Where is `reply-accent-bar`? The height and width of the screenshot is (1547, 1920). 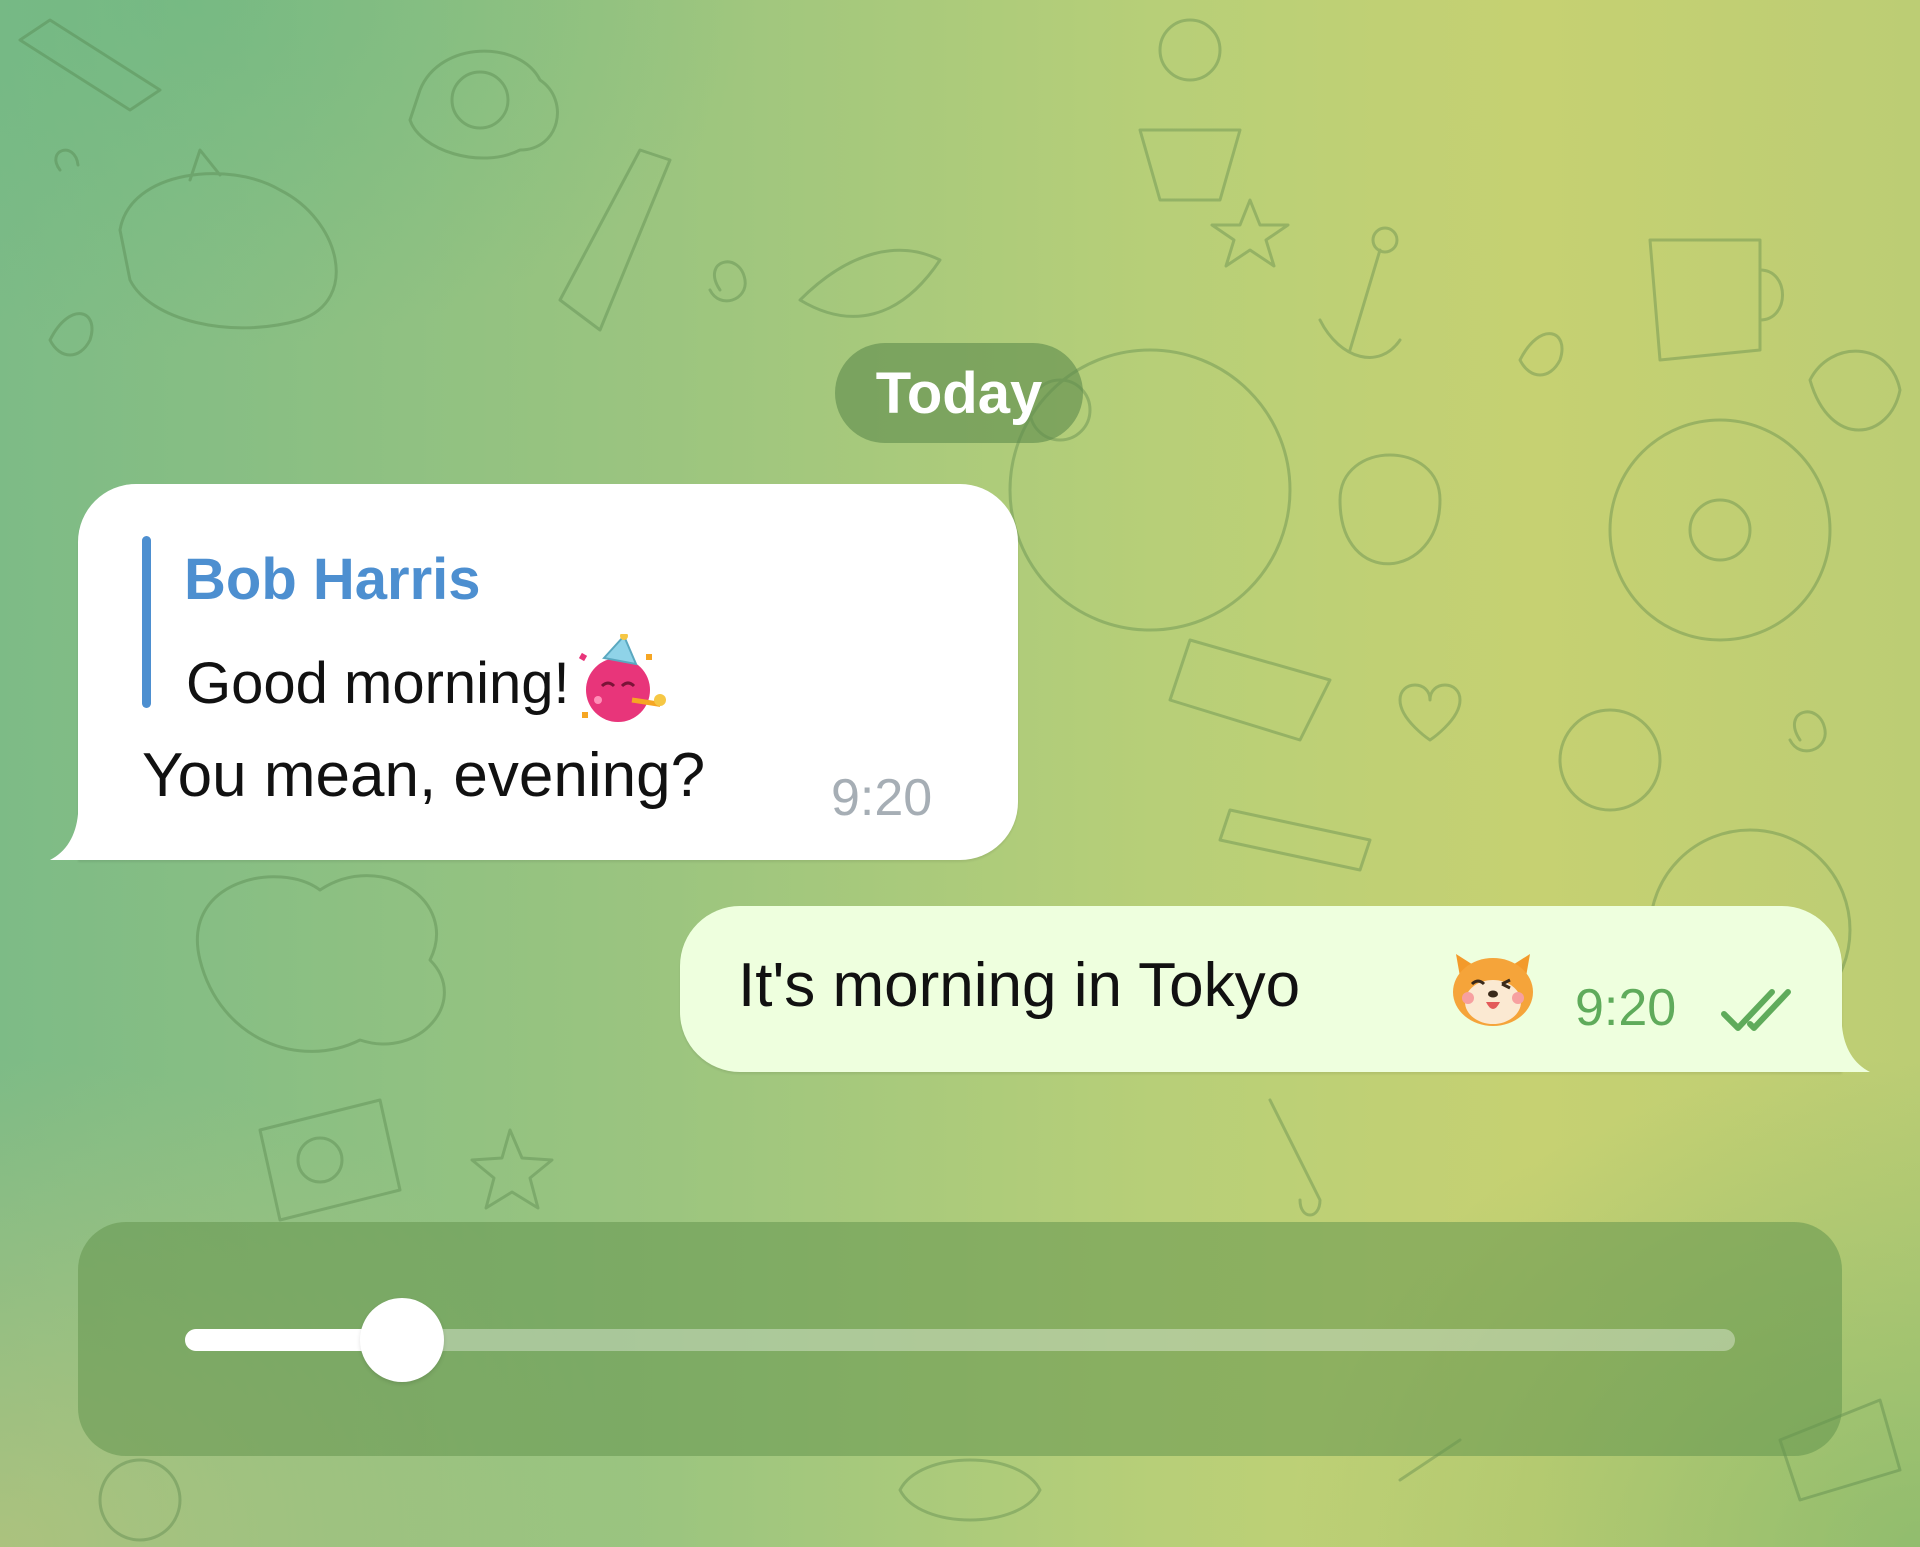 reply-accent-bar is located at coordinates (146, 622).